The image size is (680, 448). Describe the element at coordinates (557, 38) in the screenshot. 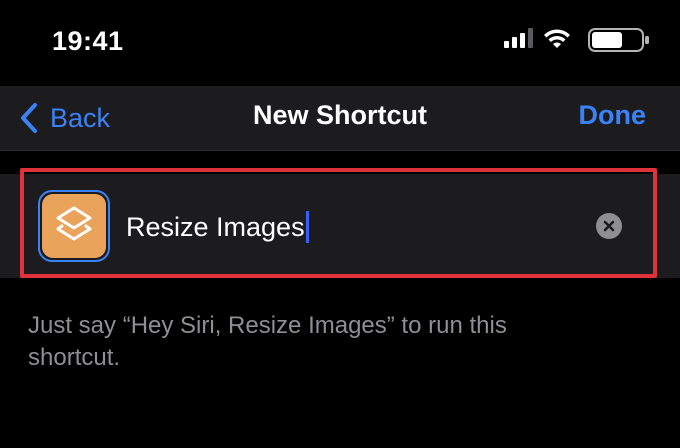

I see `wifi-icon` at that location.